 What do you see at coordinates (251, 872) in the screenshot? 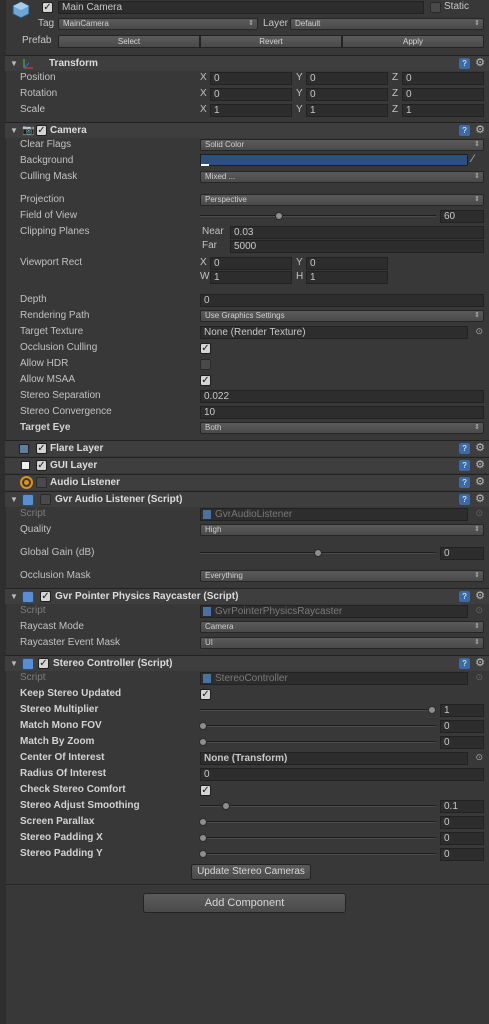
I see `update-stereo-cameras-button: Update Stereo Cameras` at bounding box center [251, 872].